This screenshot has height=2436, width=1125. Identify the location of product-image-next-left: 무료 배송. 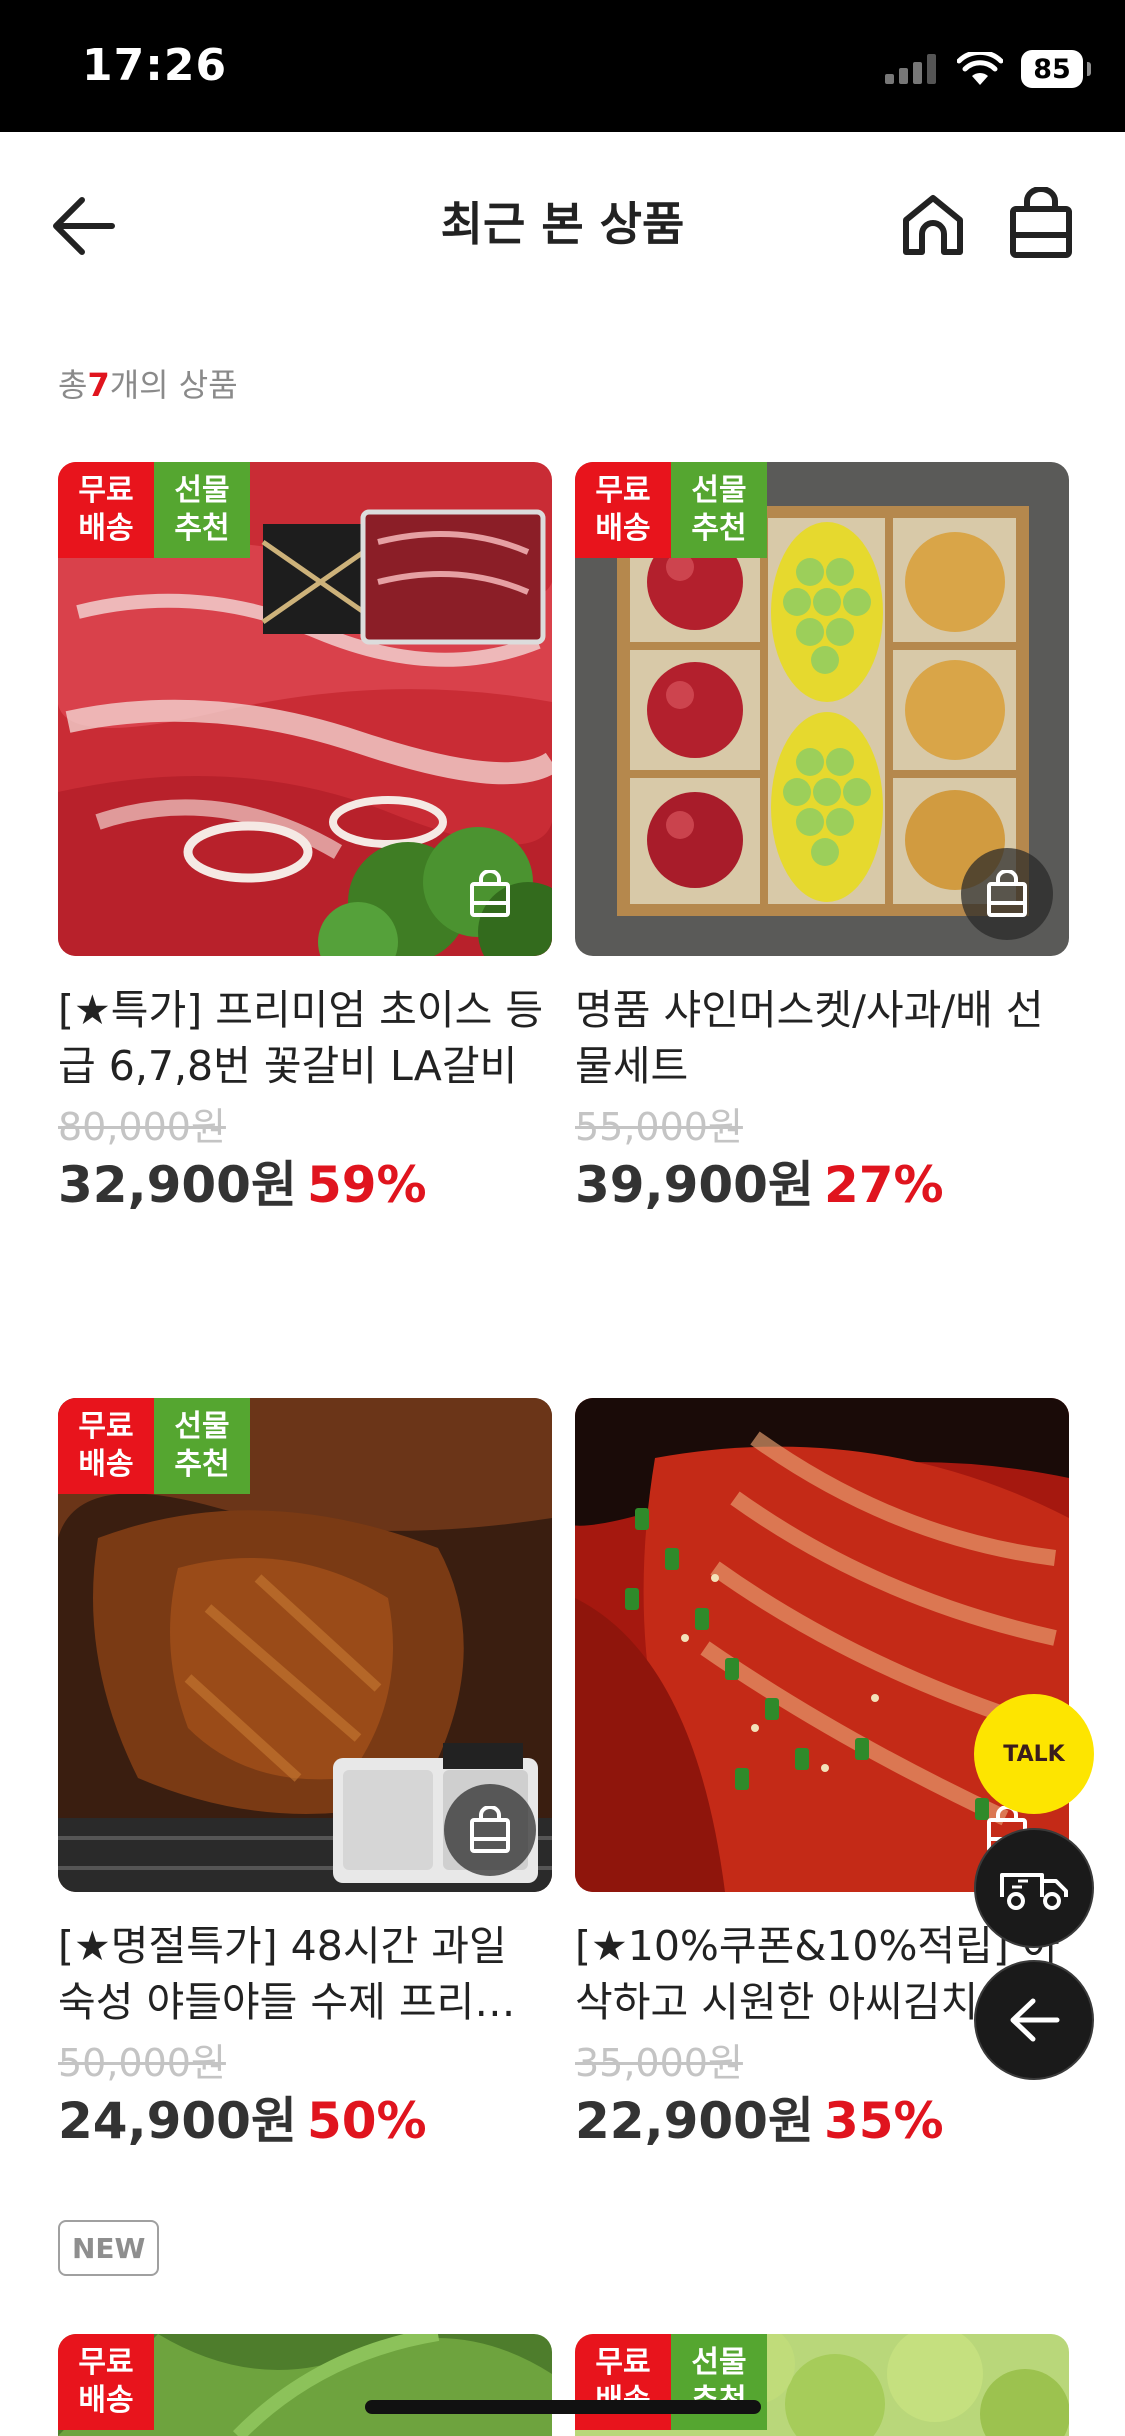
(305, 2385).